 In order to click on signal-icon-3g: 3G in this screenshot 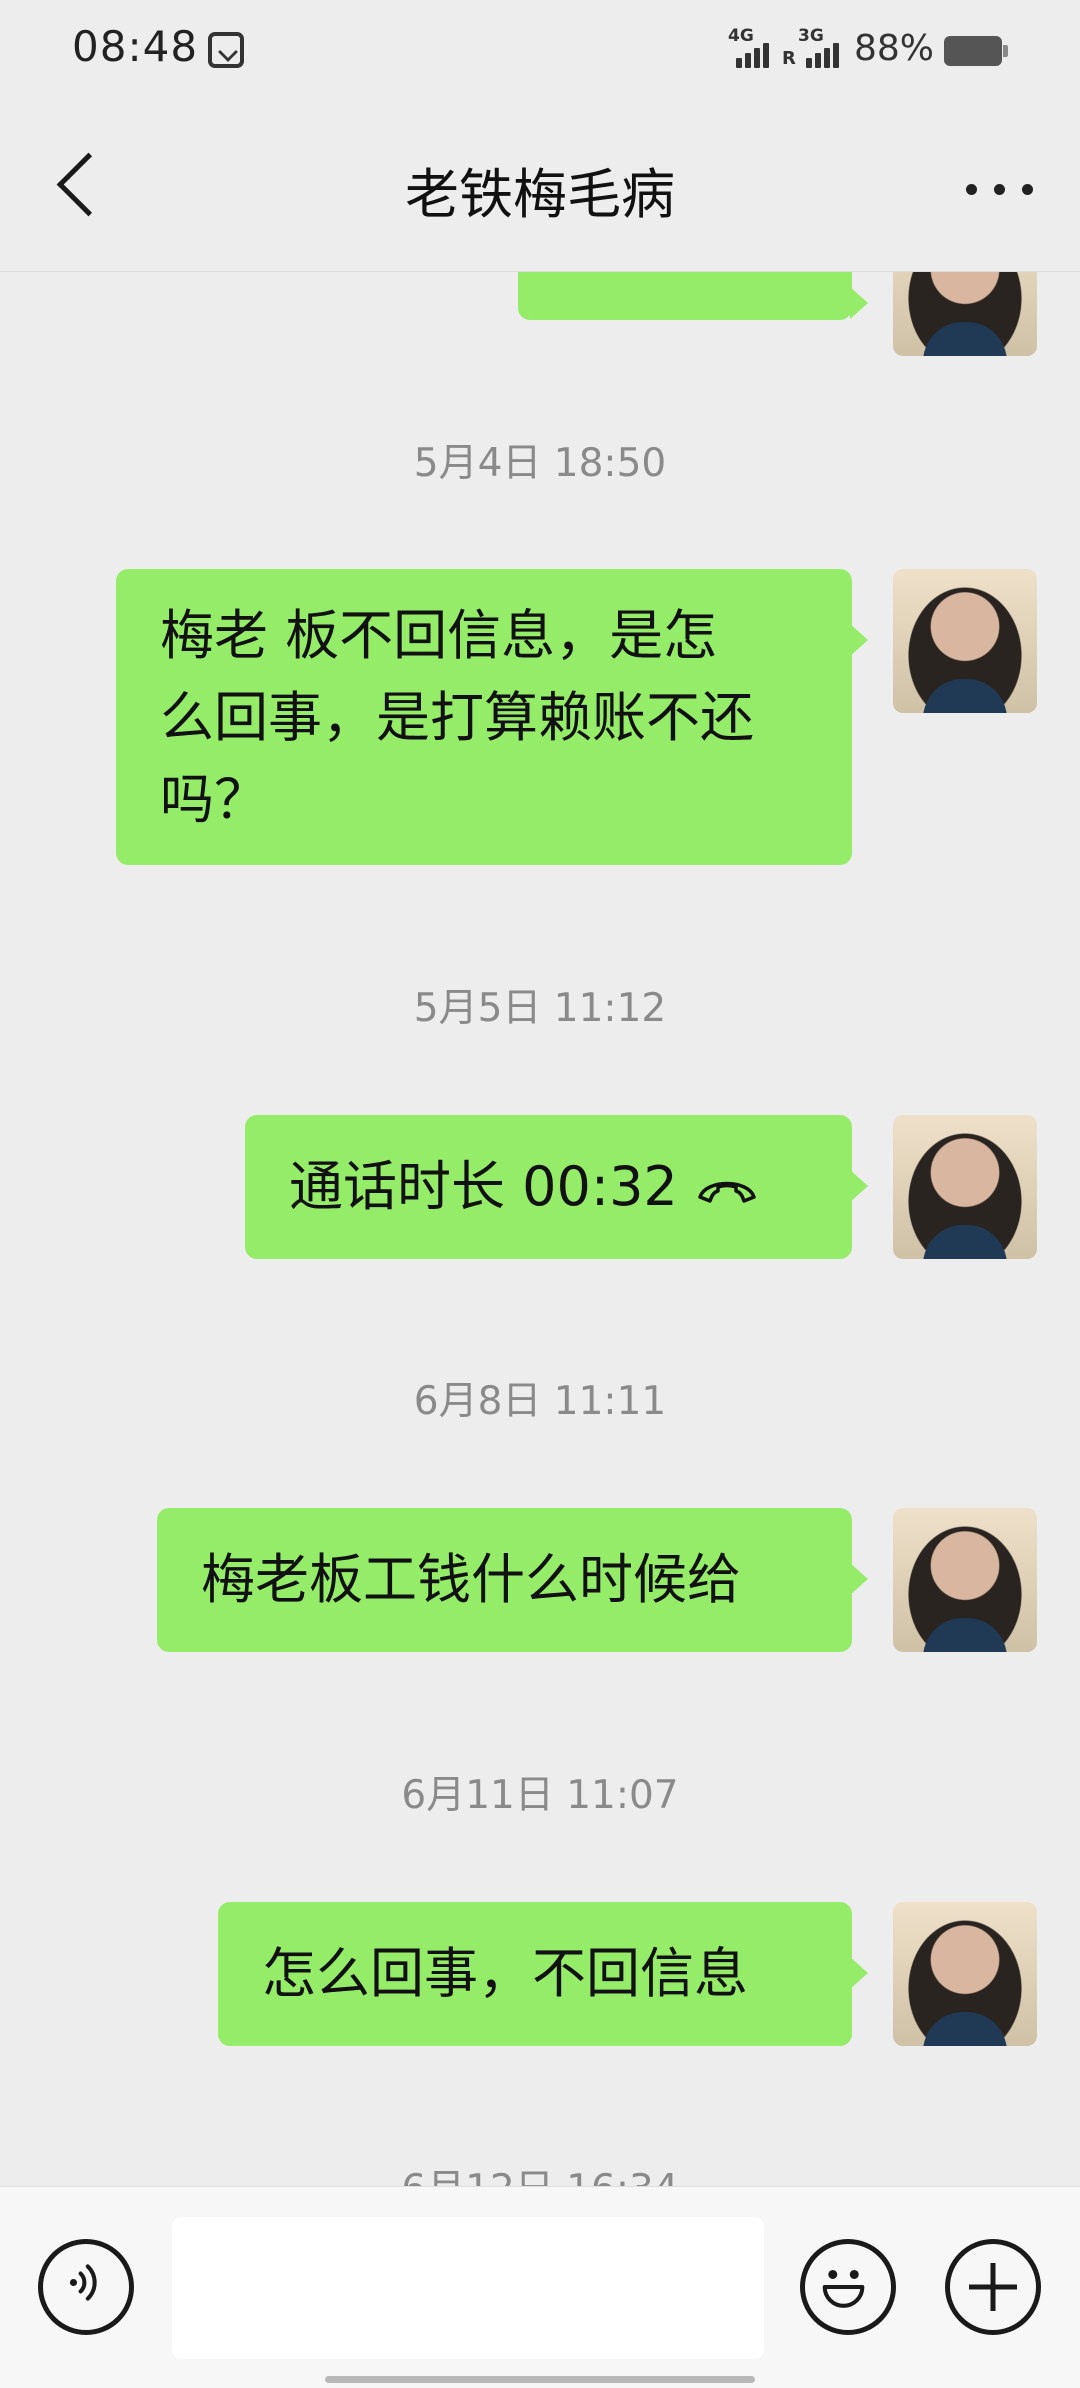, I will do `click(828, 47)`.